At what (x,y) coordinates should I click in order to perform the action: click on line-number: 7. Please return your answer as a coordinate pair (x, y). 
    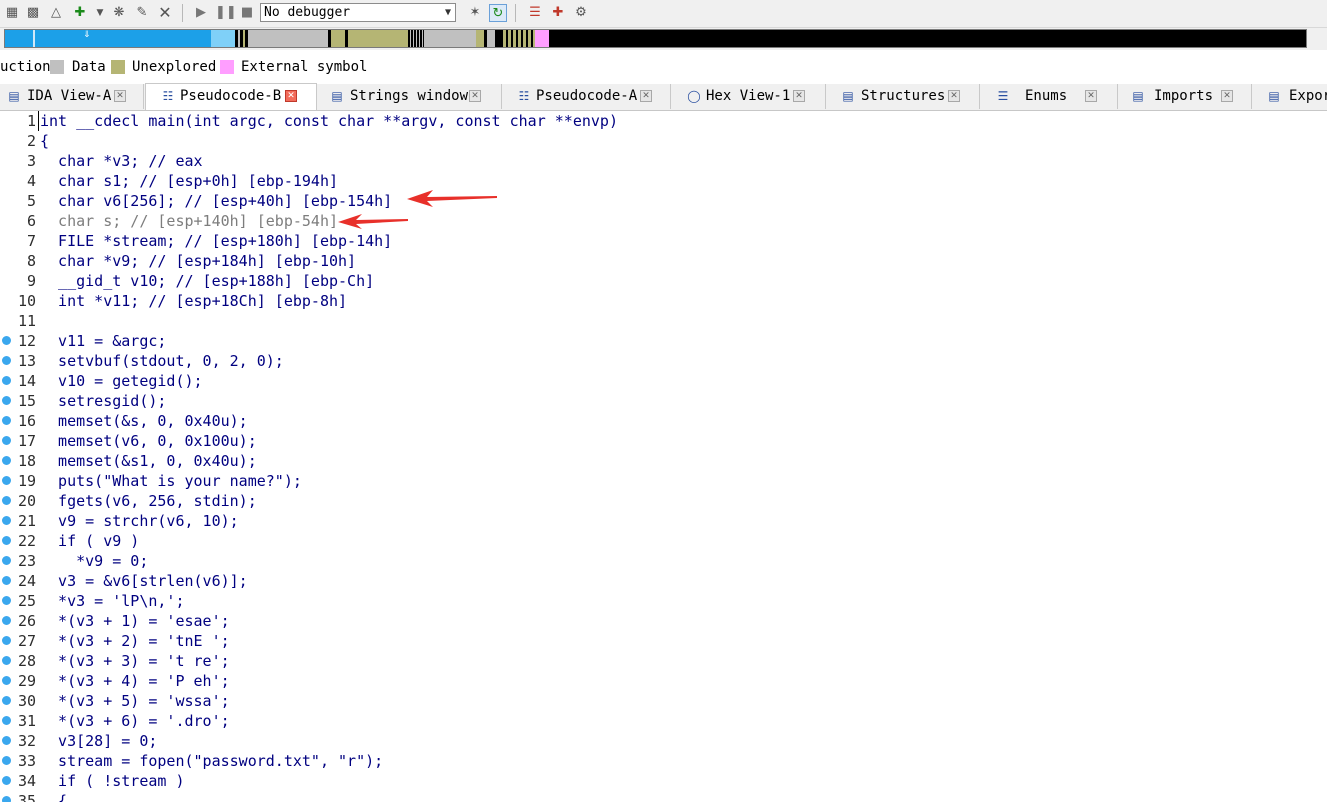
    Looking at the image, I should click on (31, 241).